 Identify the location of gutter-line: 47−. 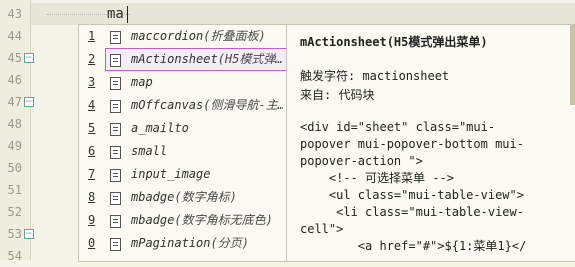
(17, 102).